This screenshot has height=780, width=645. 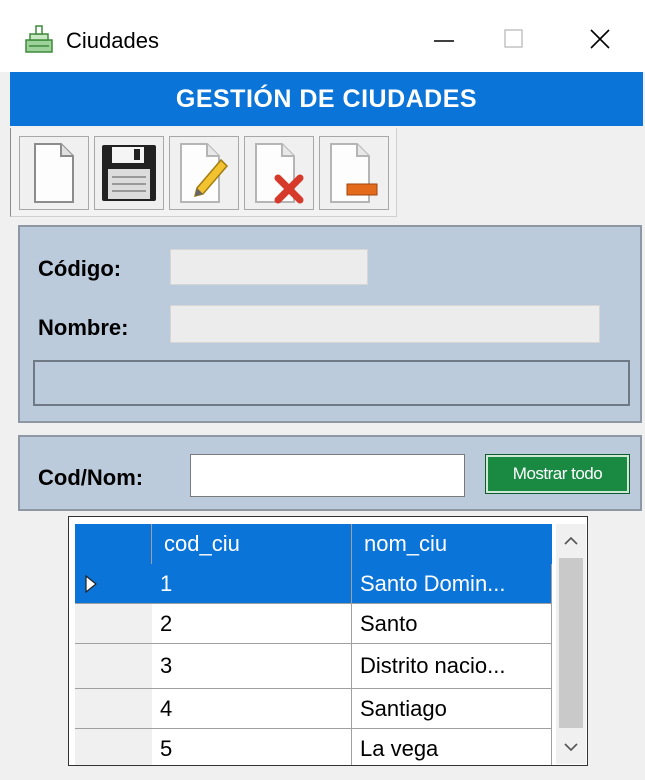 I want to click on column-header-nom-label: nom_ciu, so click(x=406, y=543).